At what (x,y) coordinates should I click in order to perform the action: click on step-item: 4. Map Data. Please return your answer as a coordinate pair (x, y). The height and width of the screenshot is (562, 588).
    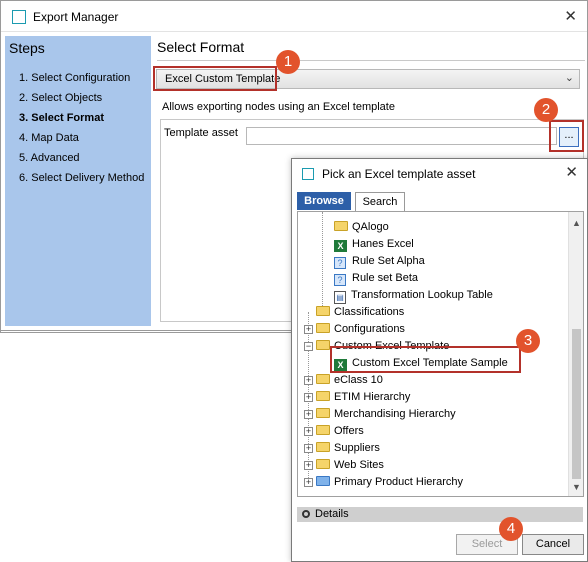
    Looking at the image, I should click on (81, 140).